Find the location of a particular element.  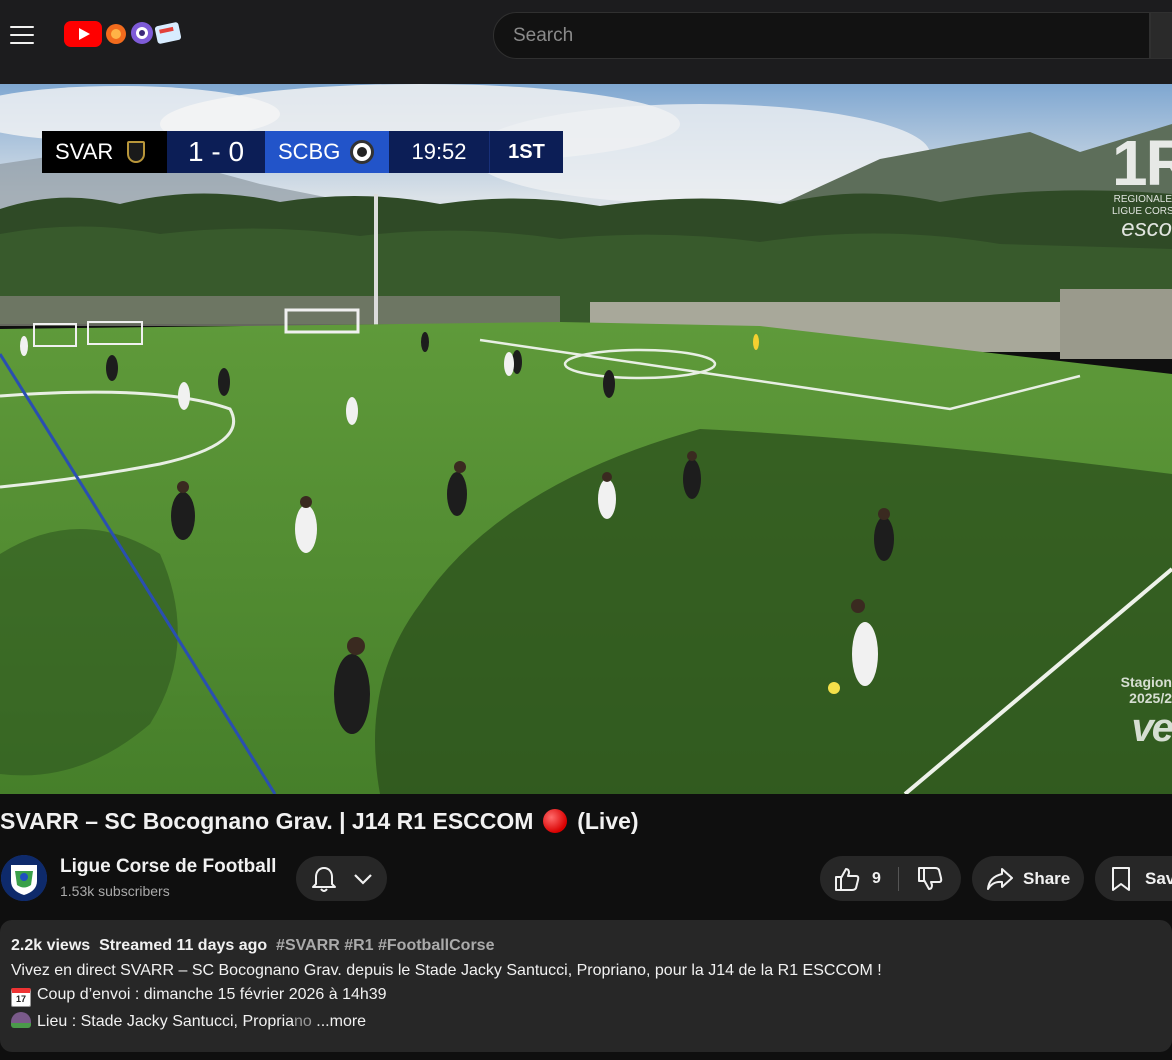

home-crest-icon is located at coordinates (136, 152).